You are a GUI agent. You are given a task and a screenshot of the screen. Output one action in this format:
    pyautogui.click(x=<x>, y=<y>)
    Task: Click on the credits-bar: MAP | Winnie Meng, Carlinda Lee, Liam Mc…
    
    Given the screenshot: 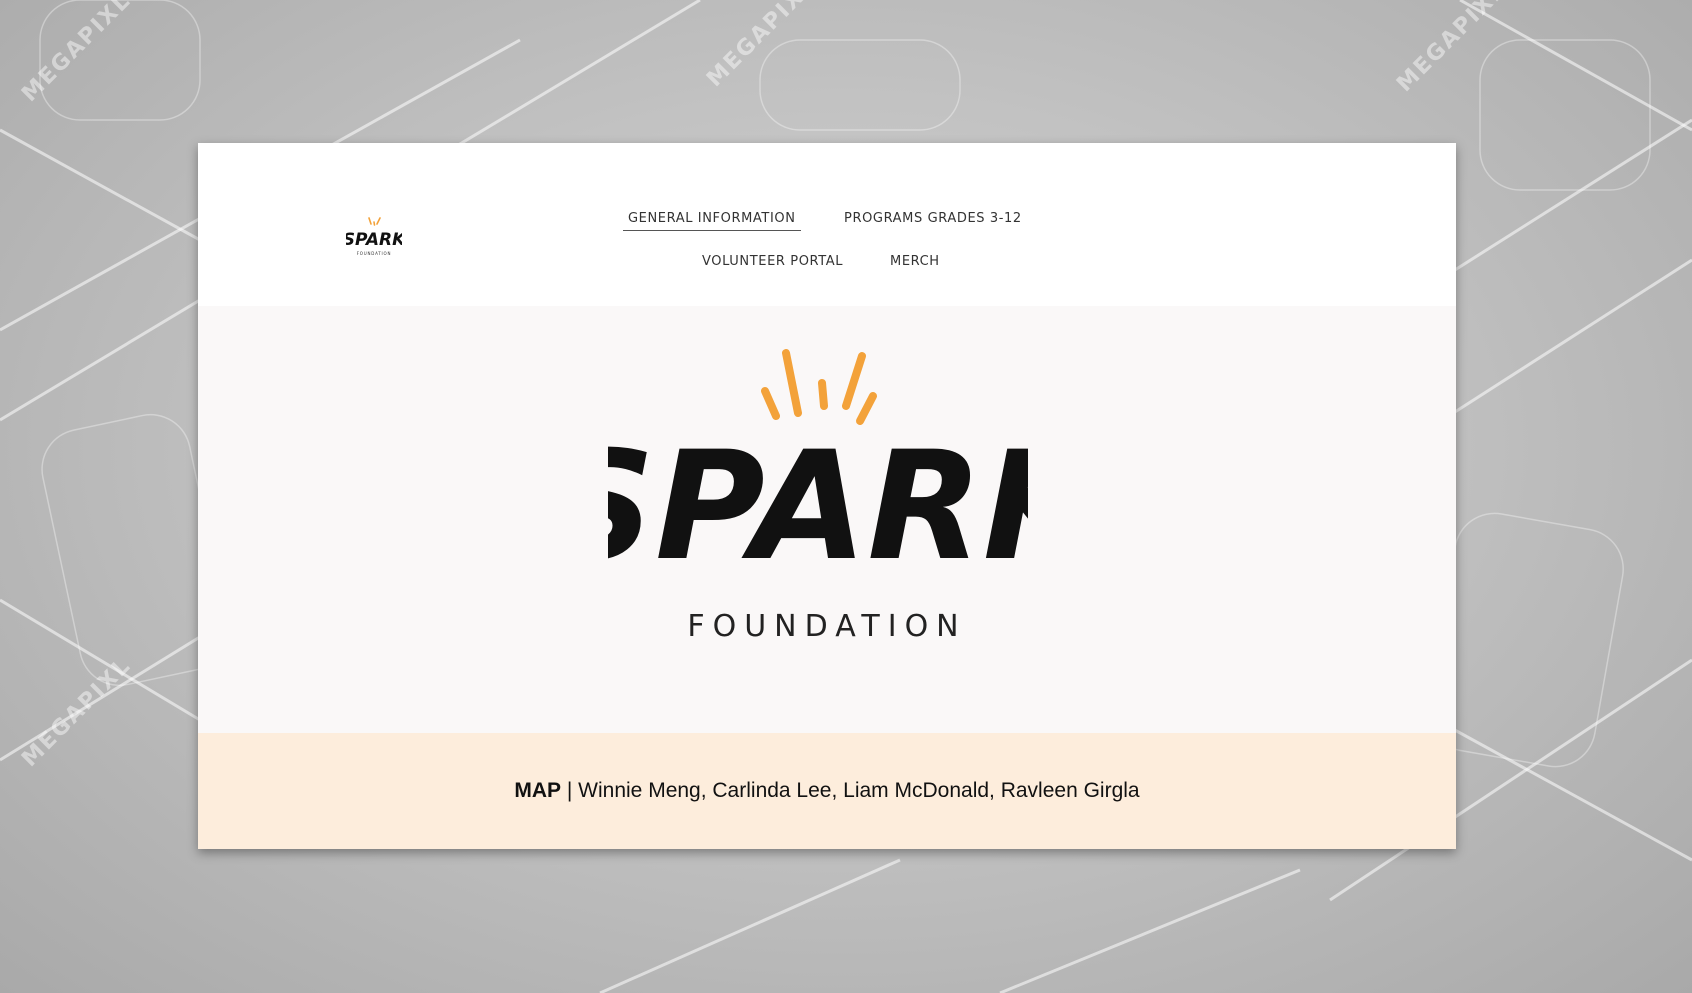 What is the action you would take?
    pyautogui.click(x=827, y=791)
    